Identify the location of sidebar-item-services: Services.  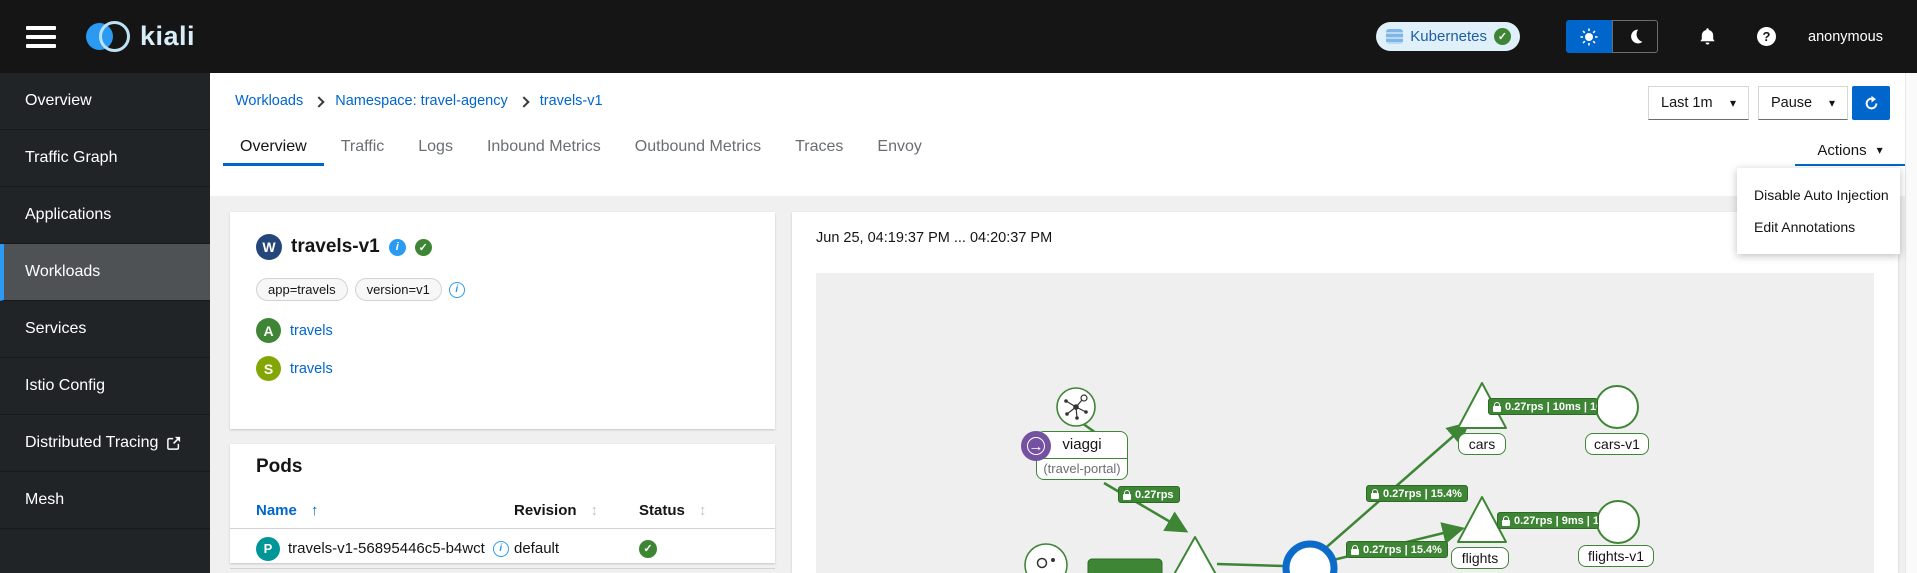
(105, 329).